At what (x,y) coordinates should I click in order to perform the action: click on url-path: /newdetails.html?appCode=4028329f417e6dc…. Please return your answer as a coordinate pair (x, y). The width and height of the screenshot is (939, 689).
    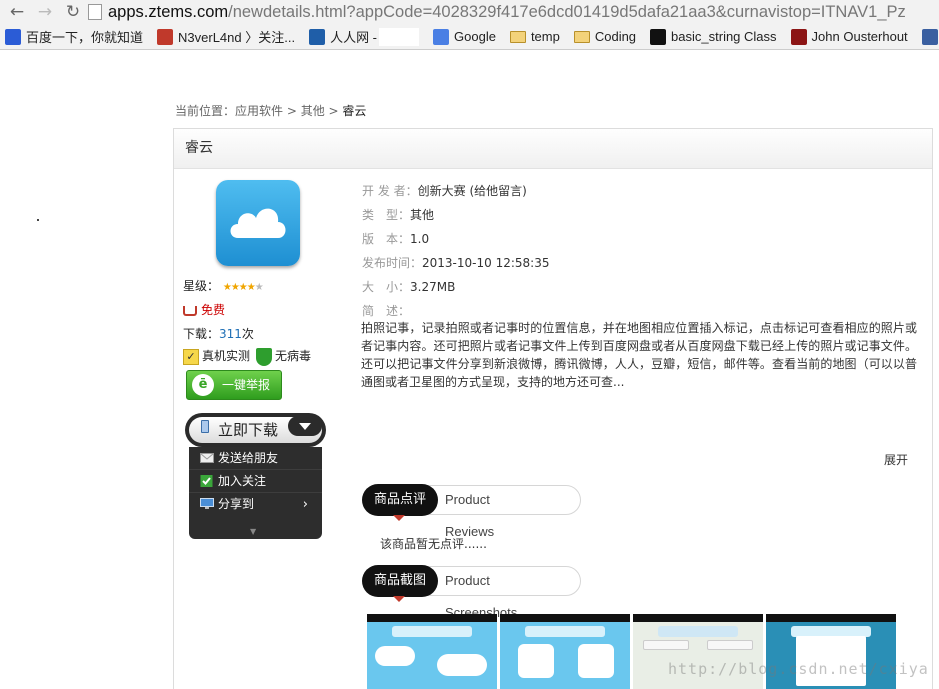
    Looking at the image, I should click on (567, 11).